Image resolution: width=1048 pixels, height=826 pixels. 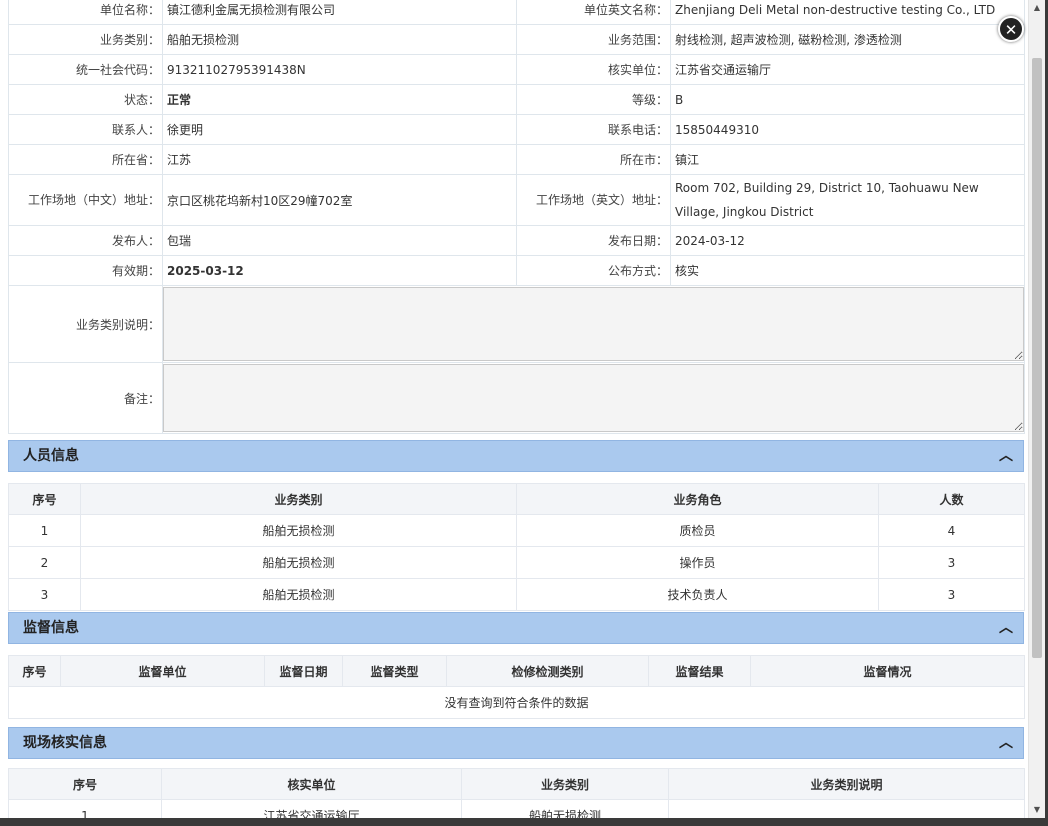 I want to click on publish-mode-label: 公布方式：, so click(x=593, y=270).